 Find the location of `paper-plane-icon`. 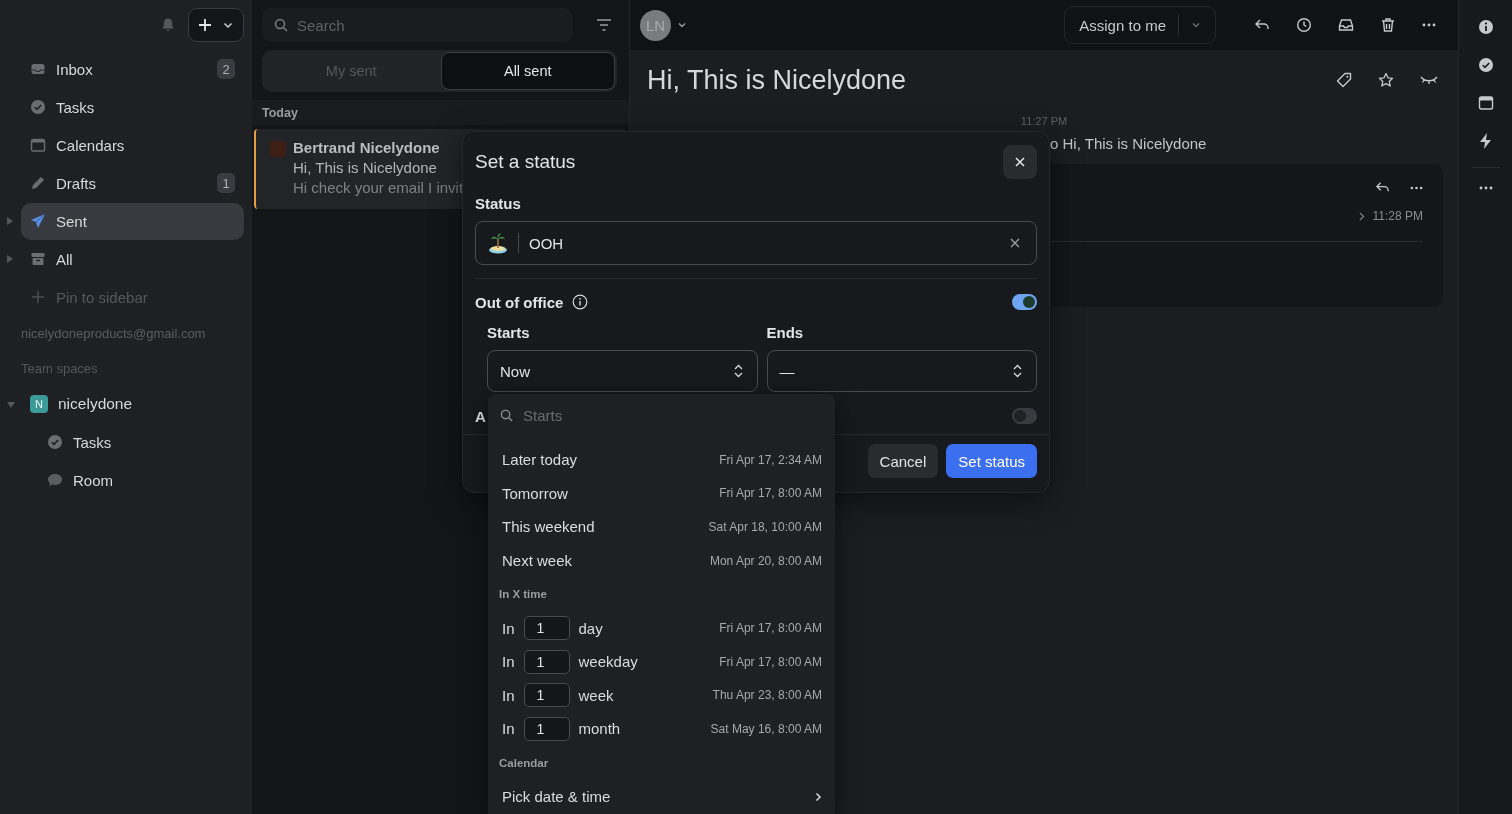

paper-plane-icon is located at coordinates (38, 221).